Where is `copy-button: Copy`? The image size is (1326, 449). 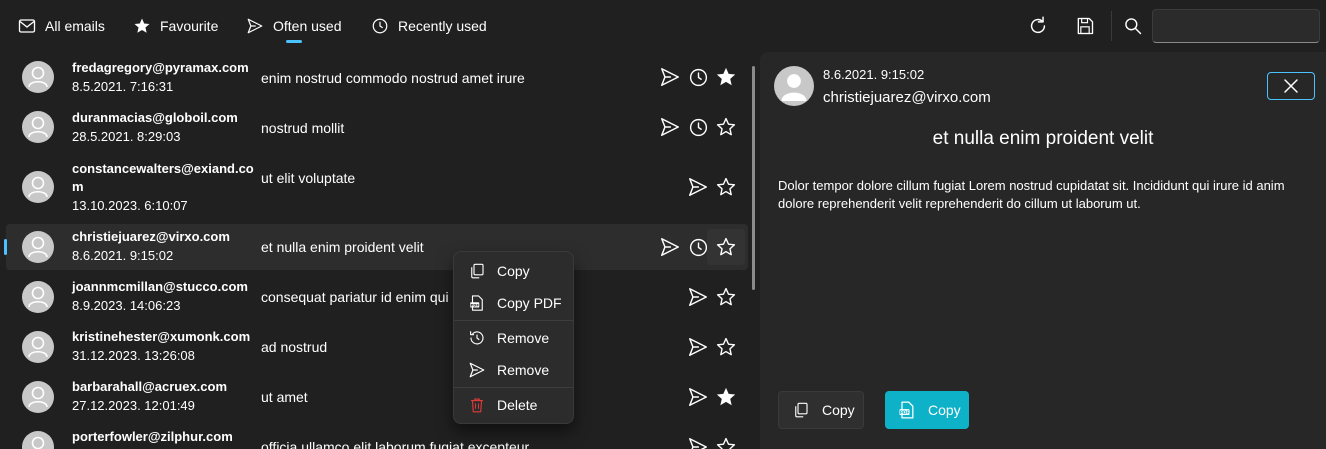
copy-button: Copy is located at coordinates (821, 410).